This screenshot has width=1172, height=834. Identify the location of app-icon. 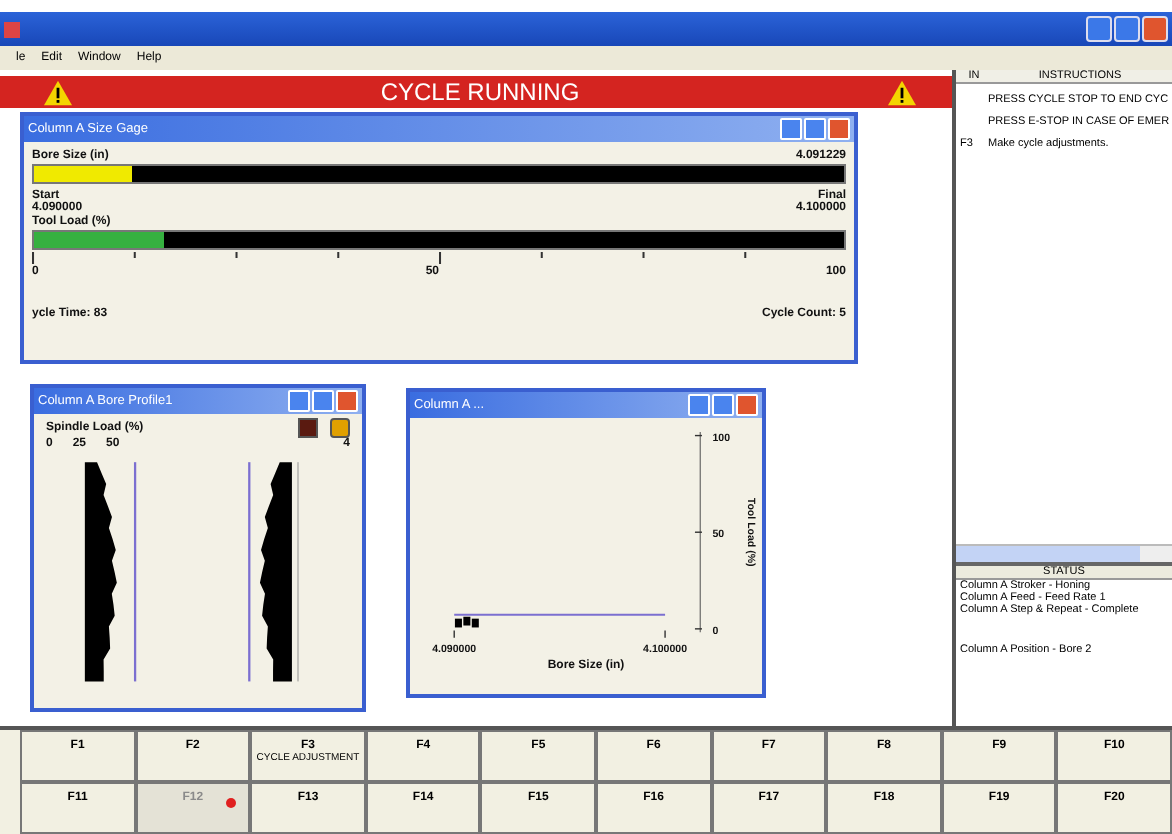
(12, 29).